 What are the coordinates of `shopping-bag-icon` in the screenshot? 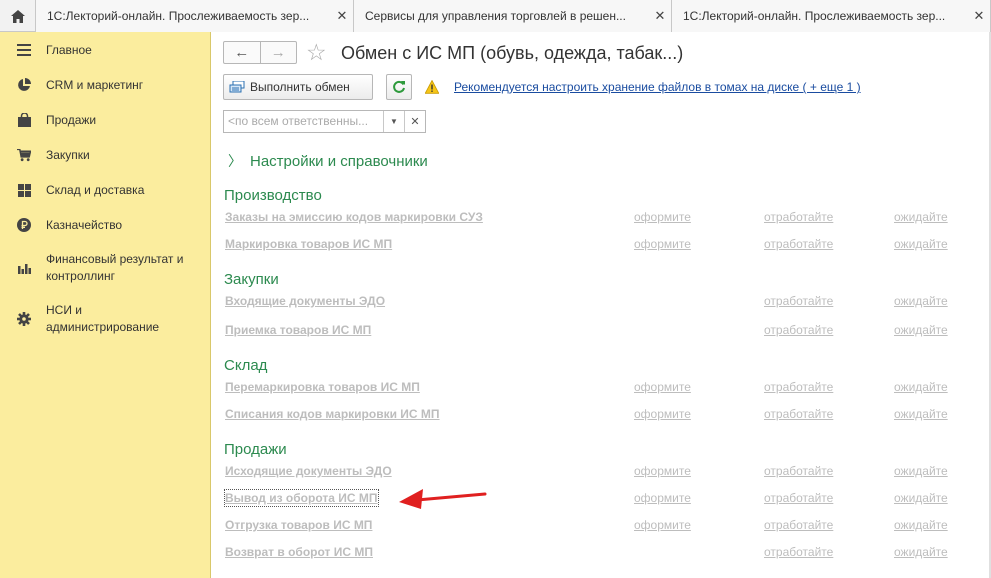 It's located at (24, 120).